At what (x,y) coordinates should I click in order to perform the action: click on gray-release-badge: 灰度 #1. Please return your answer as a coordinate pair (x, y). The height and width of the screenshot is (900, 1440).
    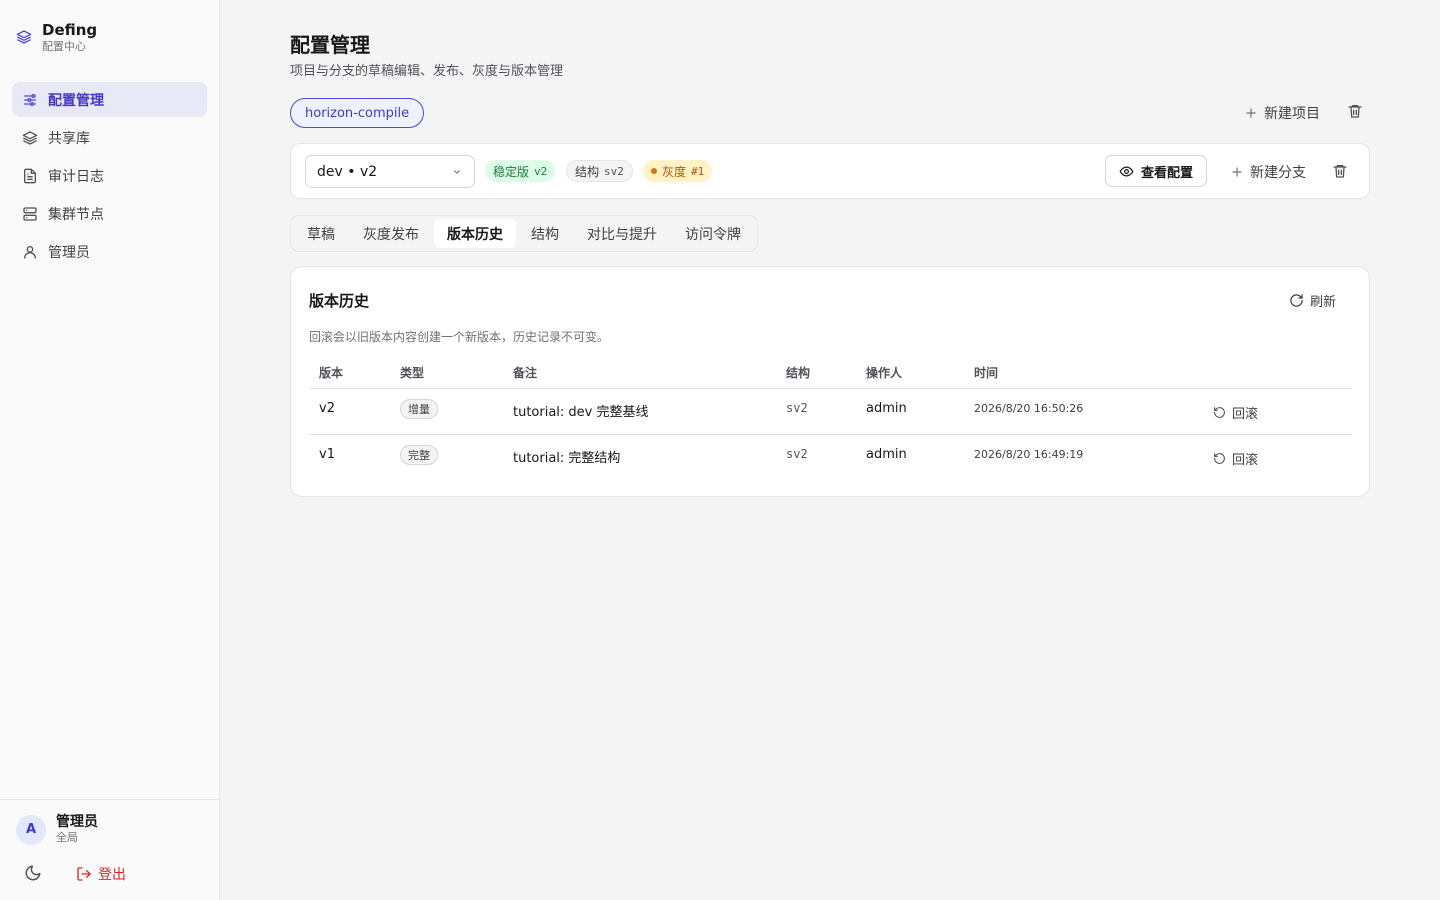
    Looking at the image, I should click on (678, 171).